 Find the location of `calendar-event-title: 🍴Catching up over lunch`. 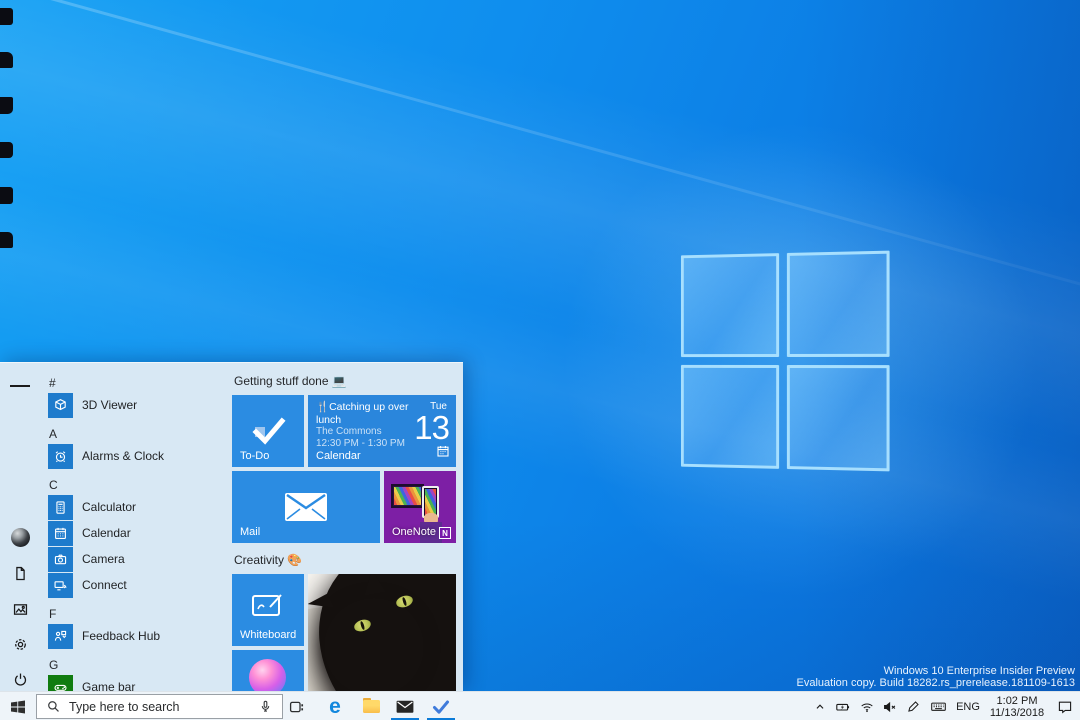

calendar-event-title: 🍴Catching up over lunch is located at coordinates (362, 413).